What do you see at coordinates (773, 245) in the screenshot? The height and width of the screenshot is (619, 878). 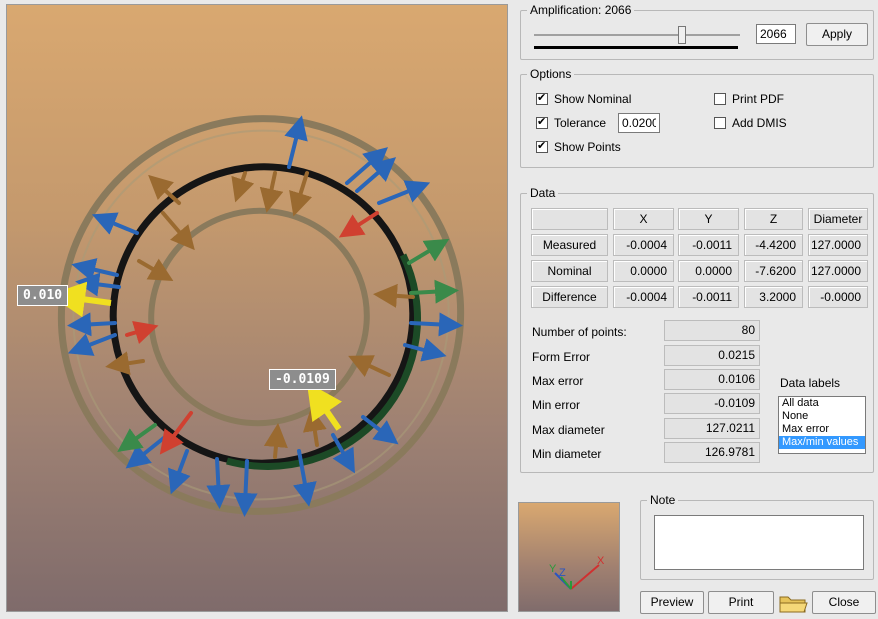 I see `table-cell: -4.4200` at bounding box center [773, 245].